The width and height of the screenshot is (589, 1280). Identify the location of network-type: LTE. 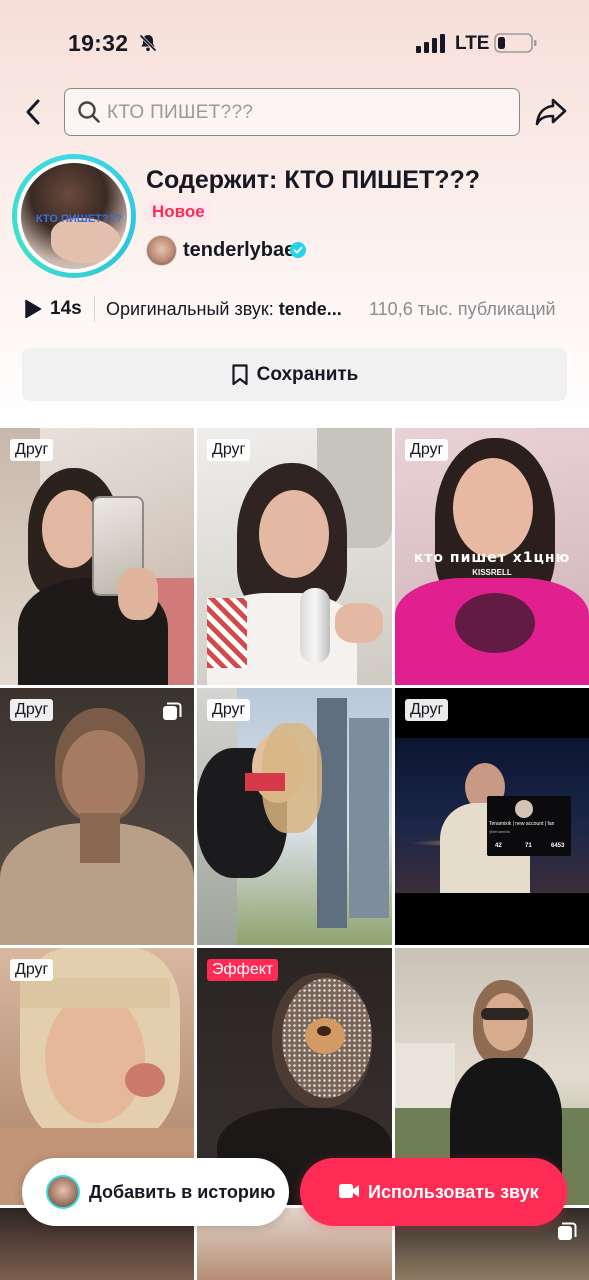
(472, 43).